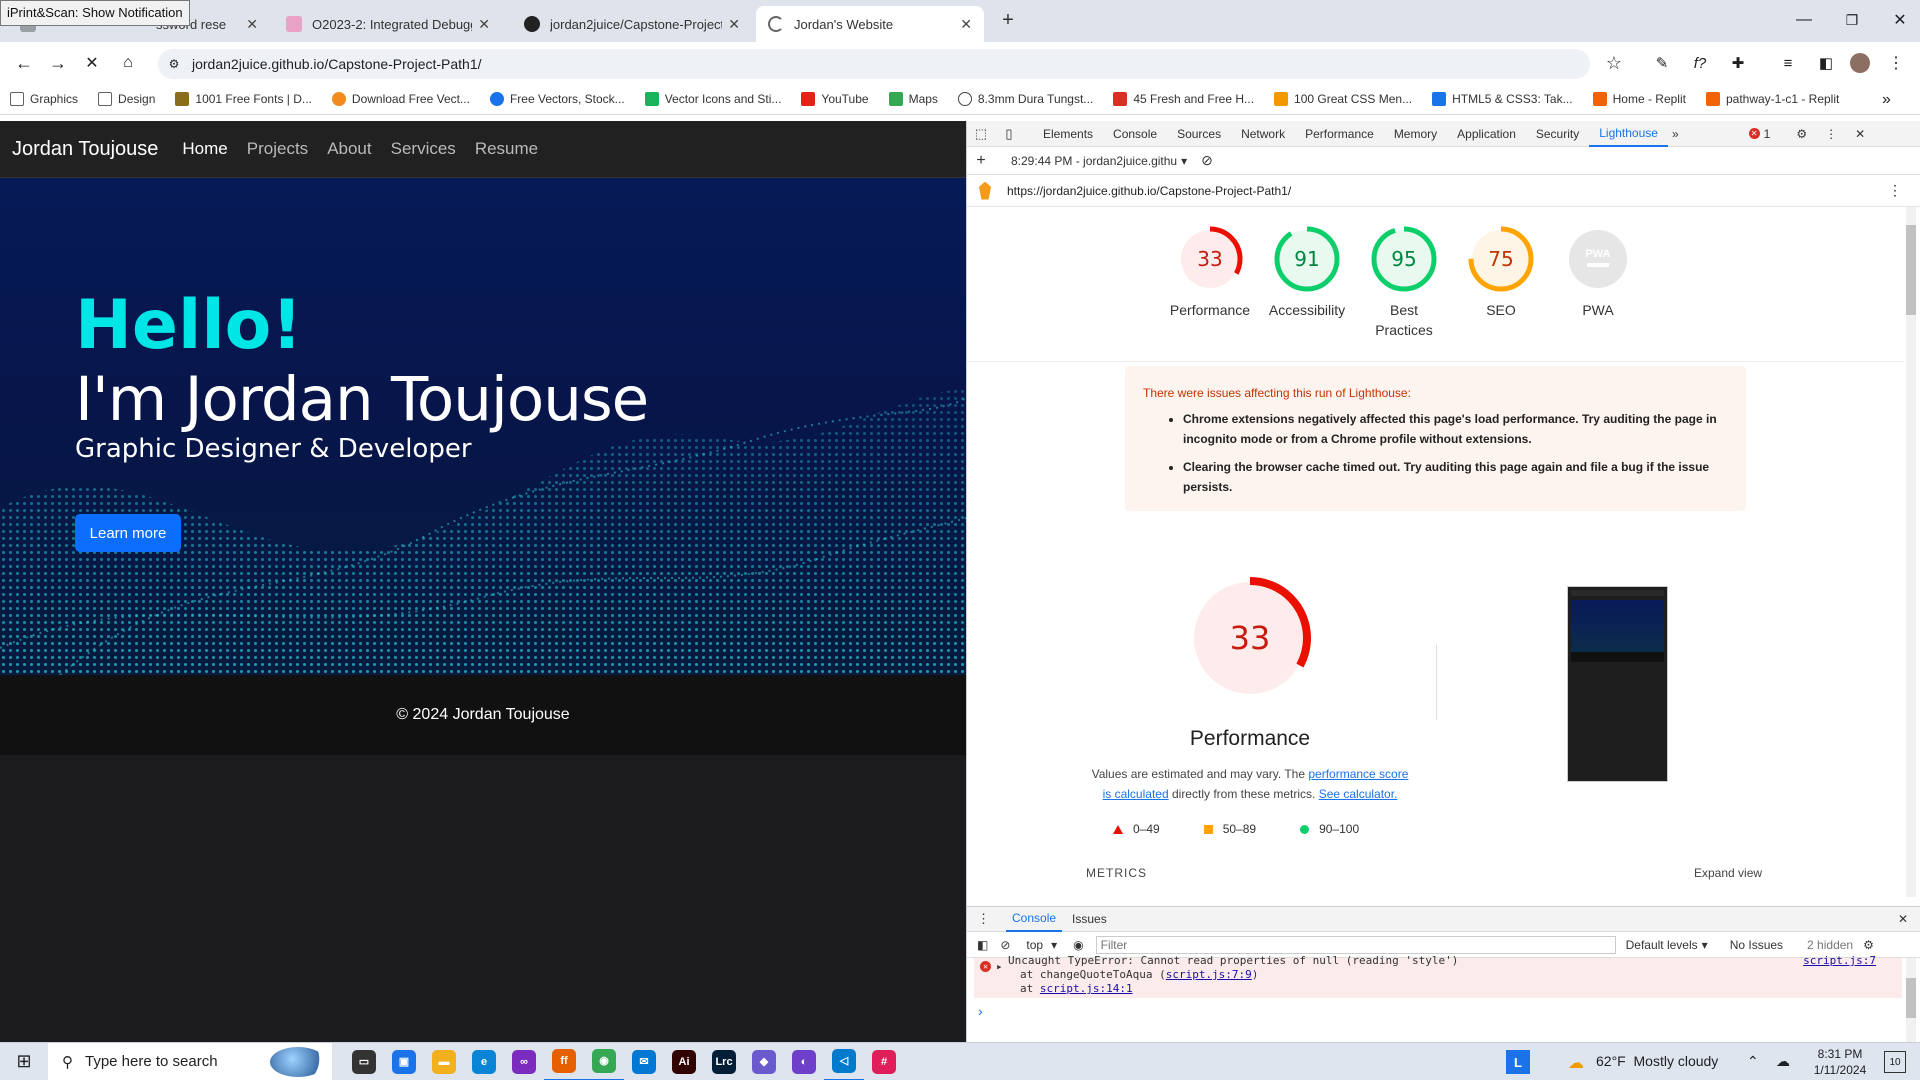 The image size is (1920, 1080). I want to click on pen-icon: ✎, so click(1662, 63).